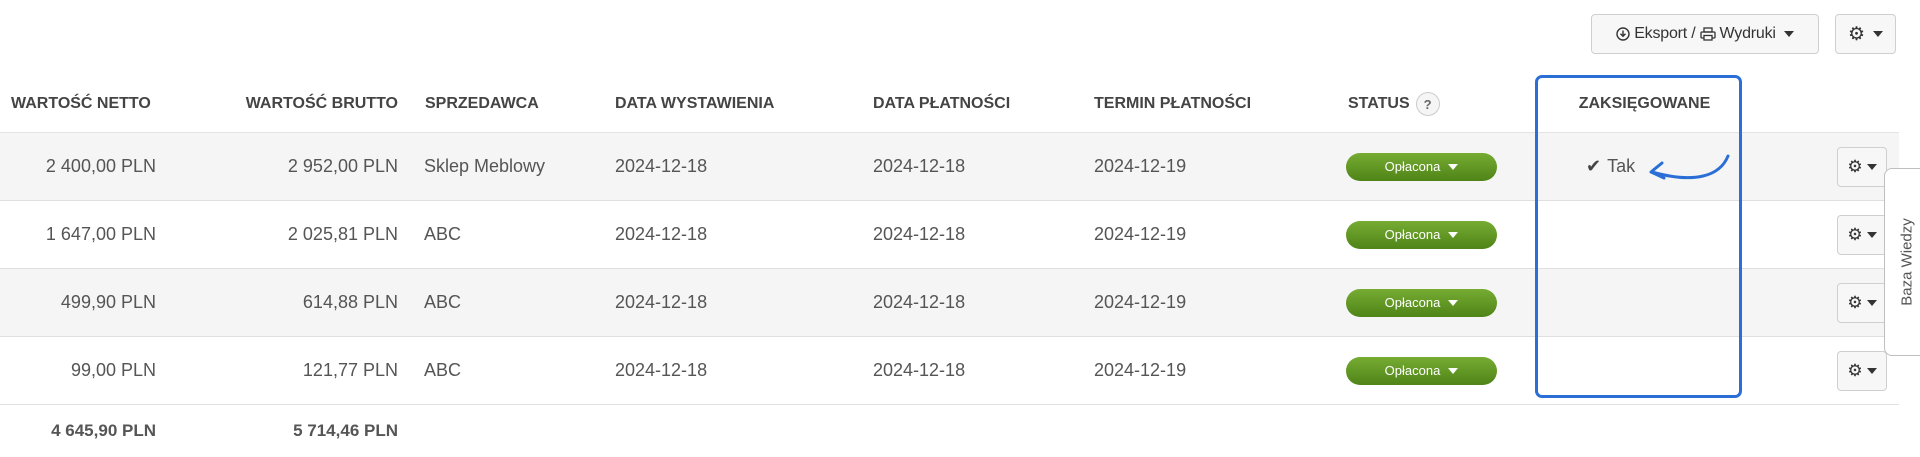 Image resolution: width=1920 pixels, height=457 pixels. What do you see at coordinates (83, 167) in the screenshot?
I see `netto-value: 2 400,00 PLN` at bounding box center [83, 167].